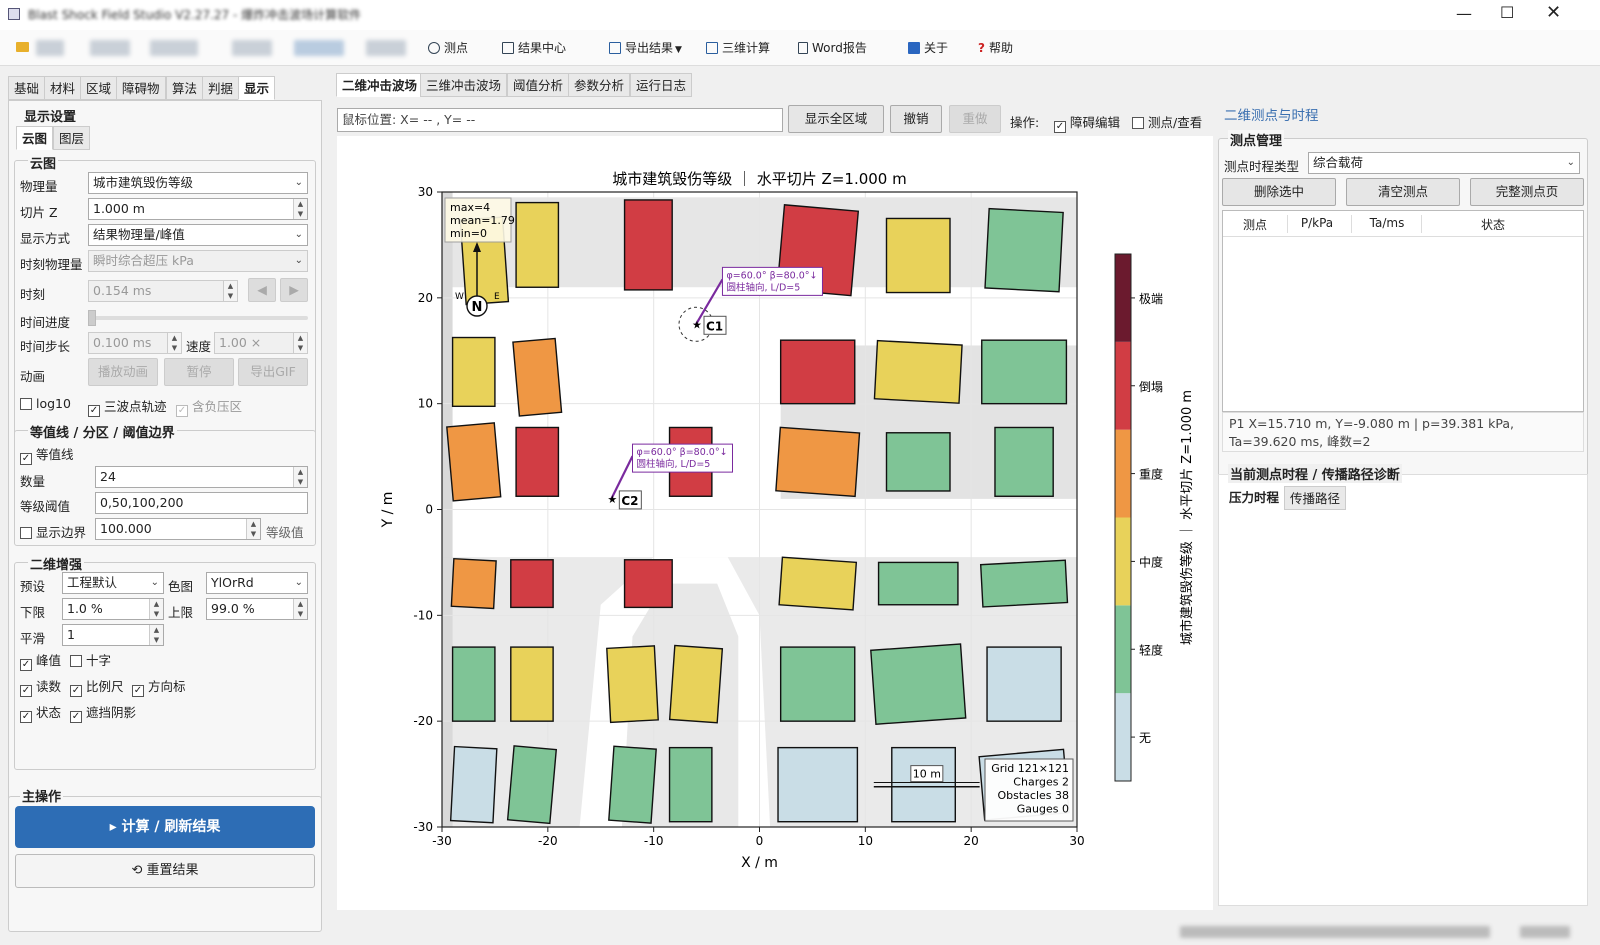 The image size is (1600, 945). What do you see at coordinates (1403, 311) in the screenshot?
I see `gauge-table: 测点 P/kPa Ta/ms 状态` at bounding box center [1403, 311].